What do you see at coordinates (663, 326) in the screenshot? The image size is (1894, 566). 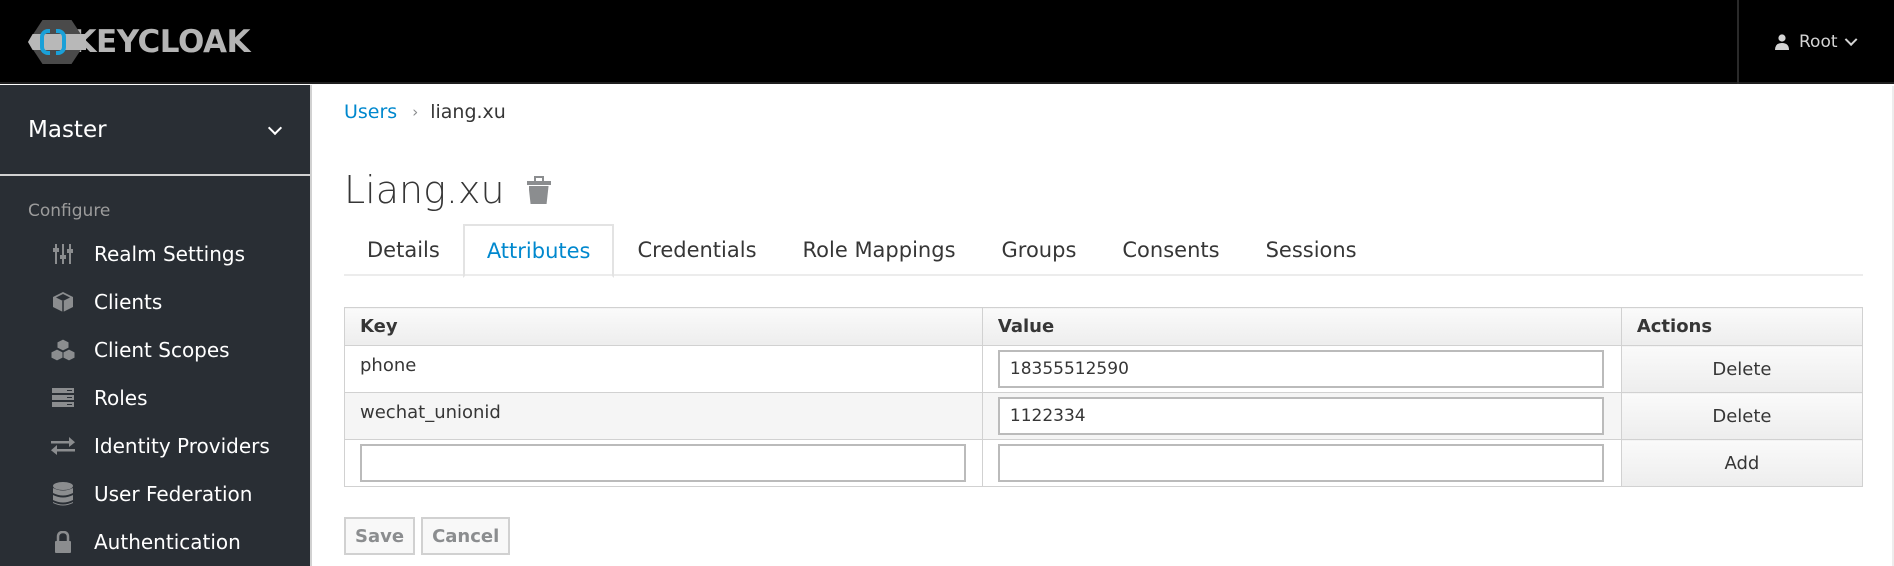 I see `column-header-key: Key` at bounding box center [663, 326].